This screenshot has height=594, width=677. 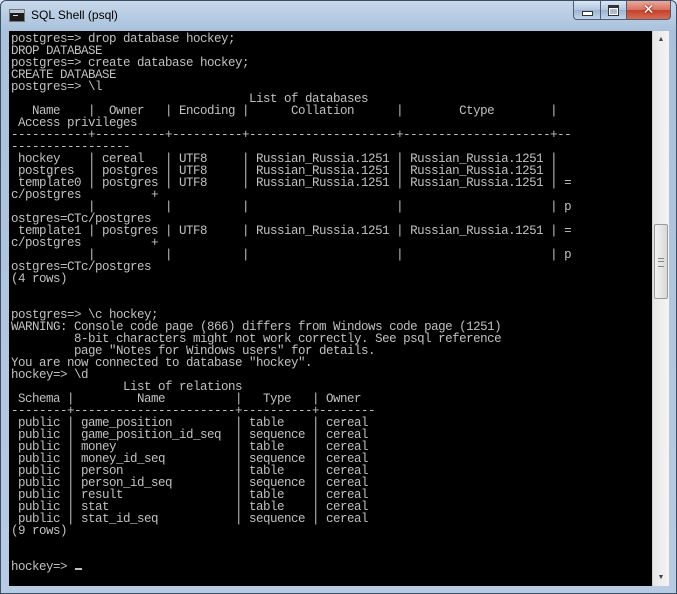 What do you see at coordinates (74, 15) in the screenshot?
I see `window-title: SQL Shell (psql)` at bounding box center [74, 15].